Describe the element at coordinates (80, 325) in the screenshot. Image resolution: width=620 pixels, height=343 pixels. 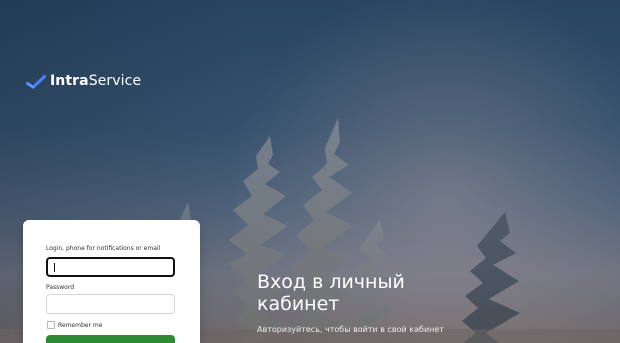
I see `remember-me-label: Remember me` at that location.